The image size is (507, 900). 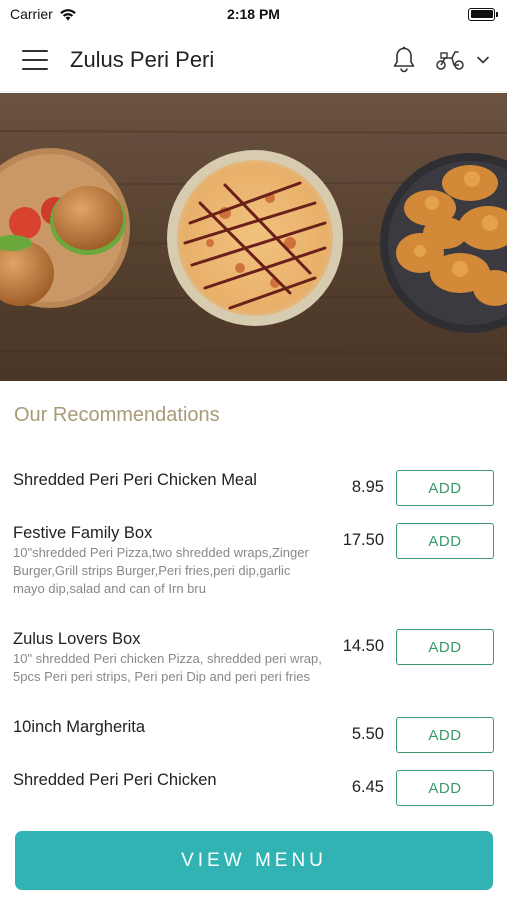 I want to click on carrier-label: Carrier, so click(x=31, y=14).